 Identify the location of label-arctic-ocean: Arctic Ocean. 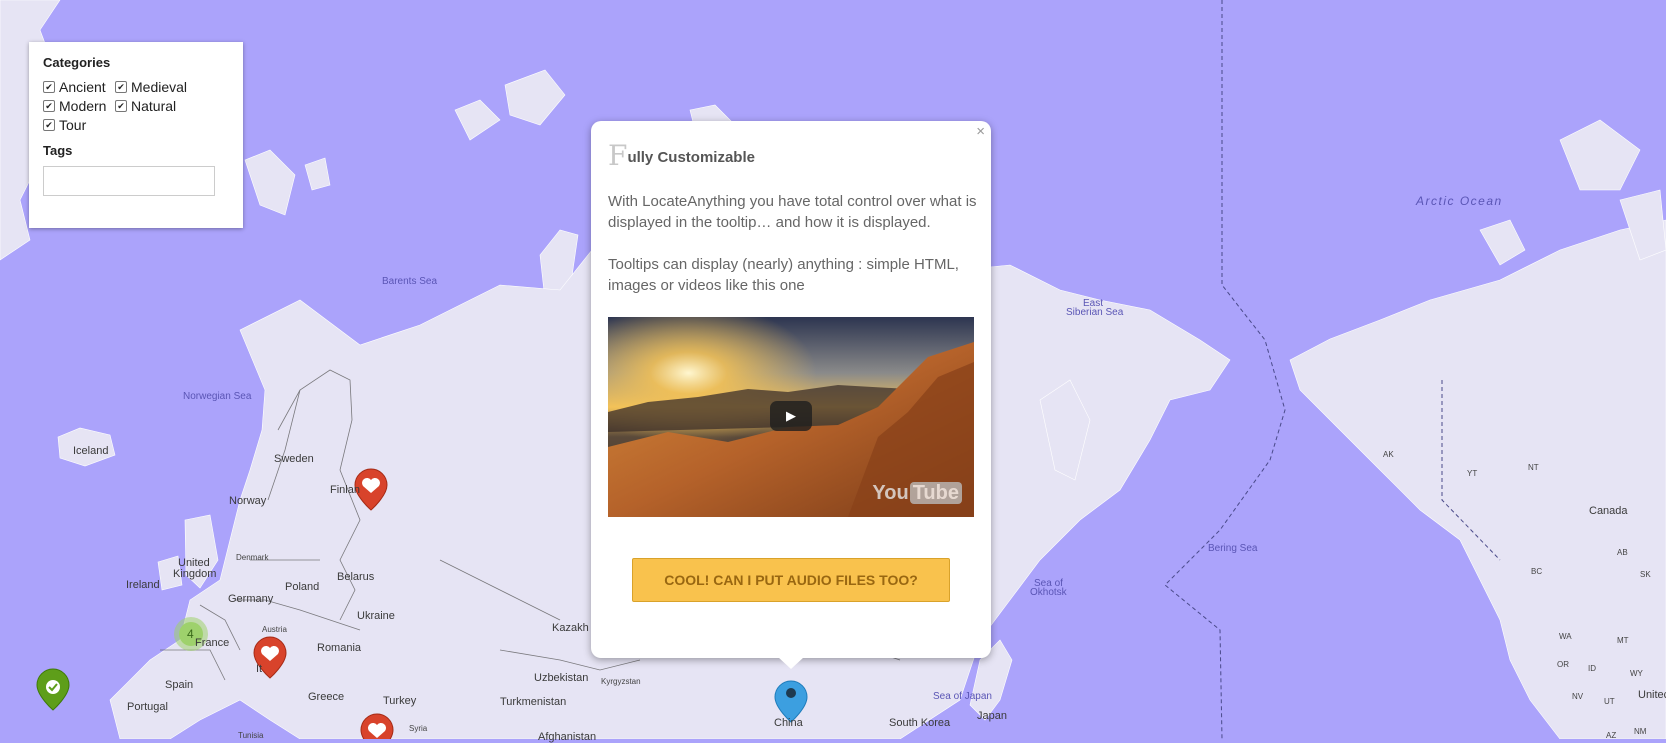
(1459, 201).